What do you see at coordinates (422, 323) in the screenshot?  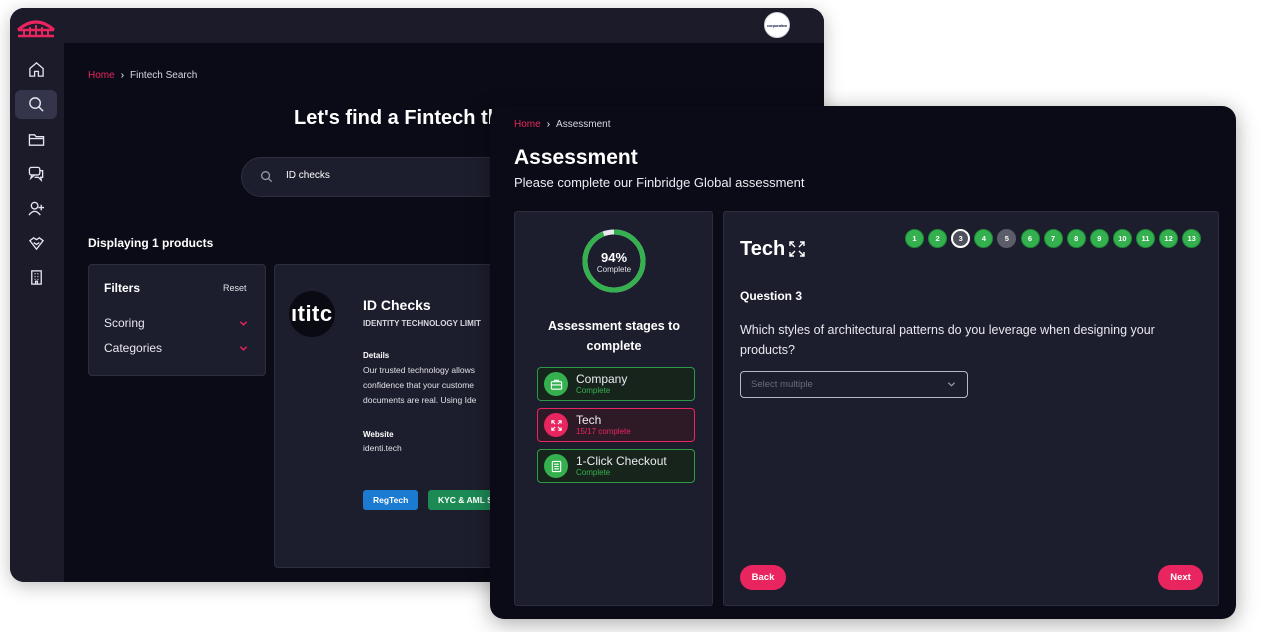 I see `product-company: IDENTITY TECHNOLOGY LIMIT` at bounding box center [422, 323].